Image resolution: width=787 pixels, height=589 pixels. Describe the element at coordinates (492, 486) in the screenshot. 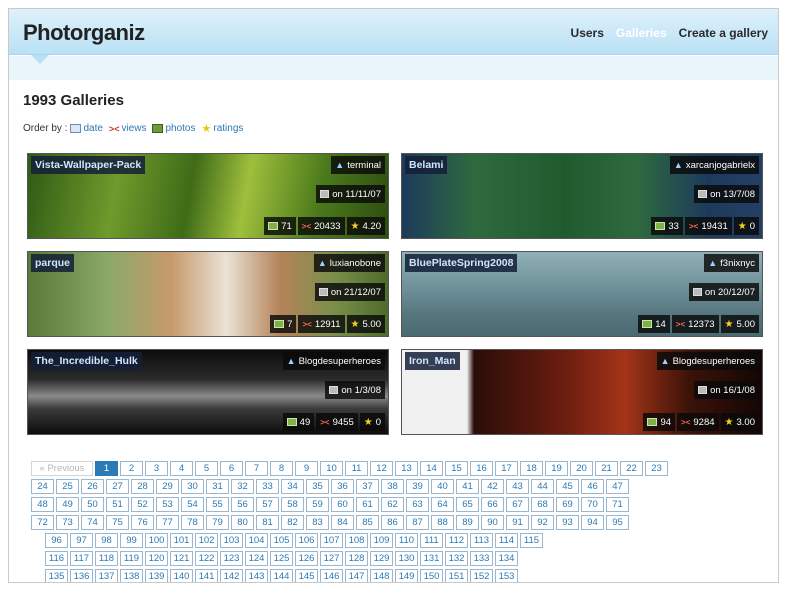

I see `pagination-page: 42` at that location.